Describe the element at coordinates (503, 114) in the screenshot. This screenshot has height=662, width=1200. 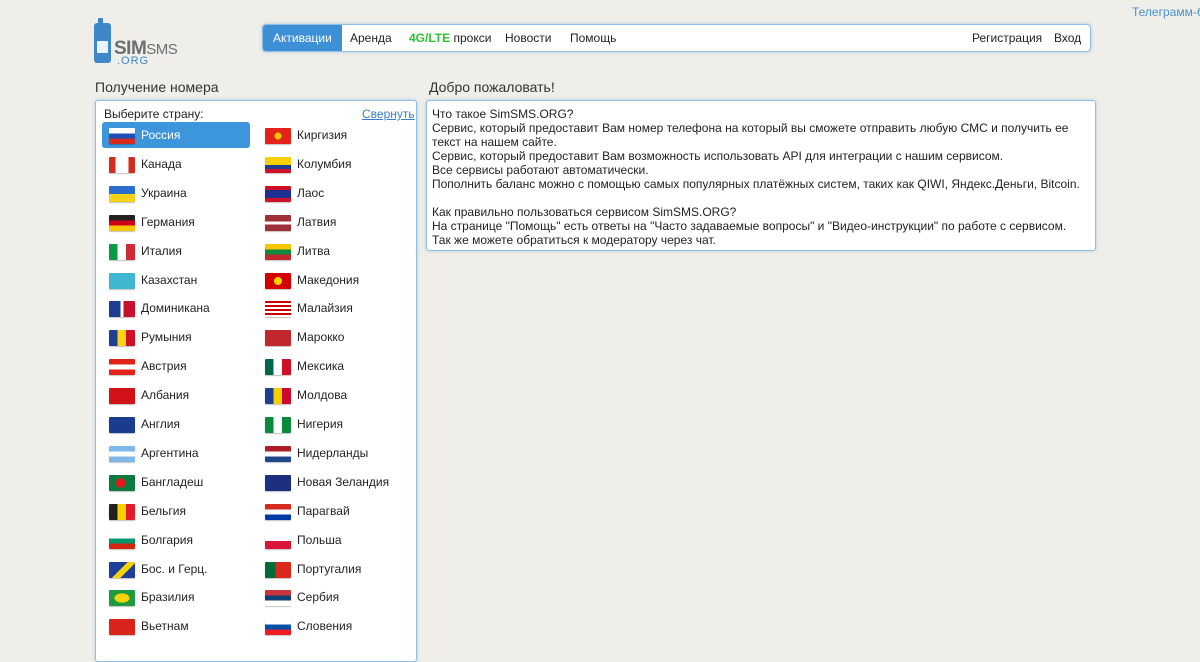
I see `faq-question-1: Что такое SimSMS.ORG?` at that location.